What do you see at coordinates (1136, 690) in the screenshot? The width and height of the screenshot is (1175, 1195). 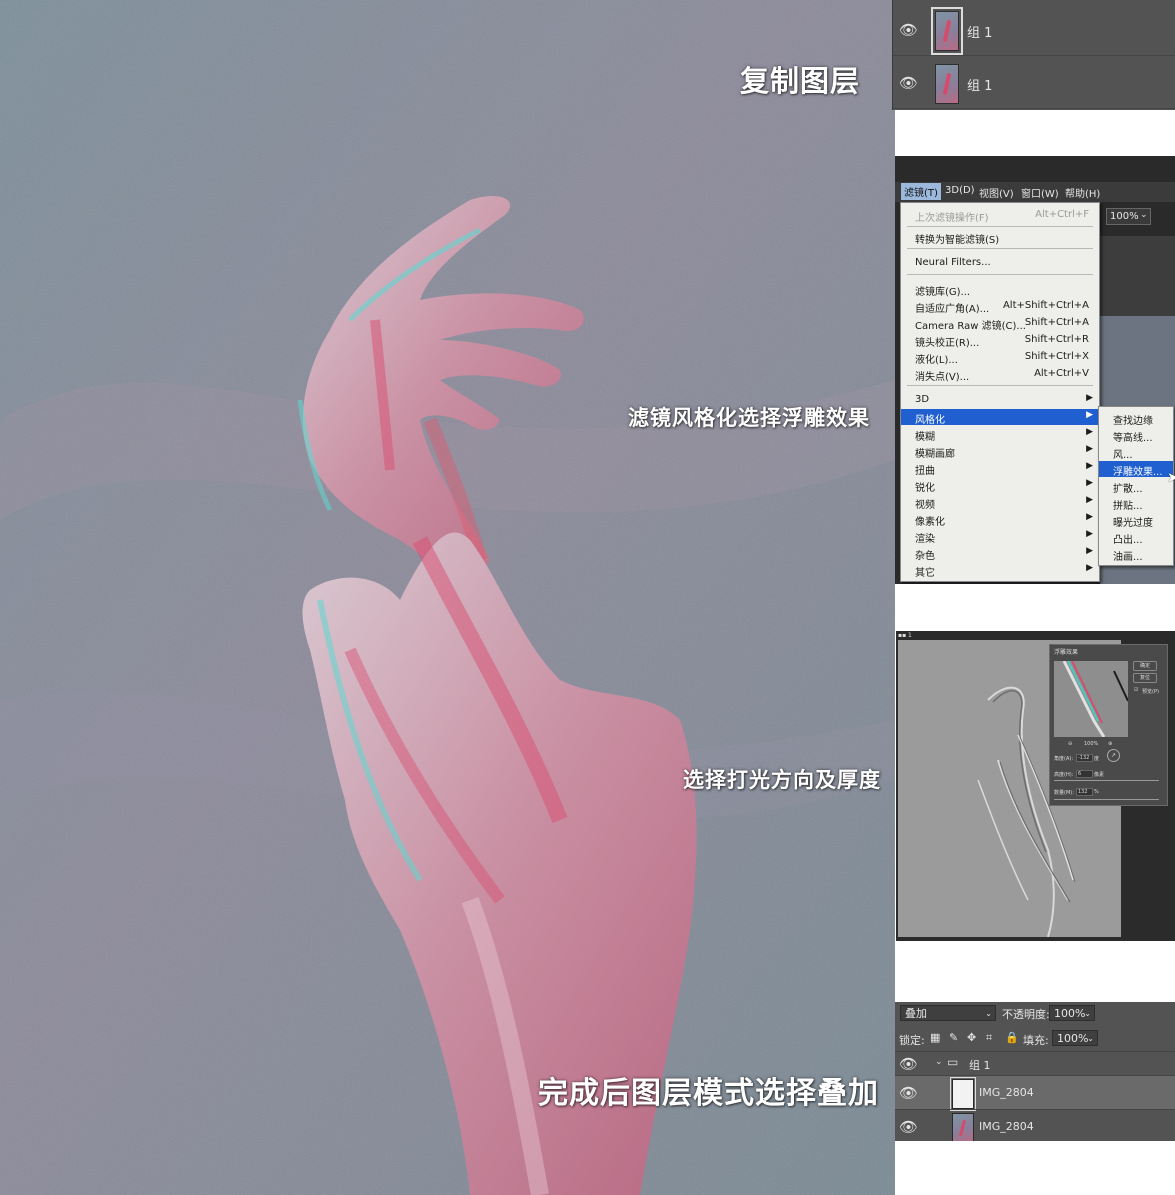 I see `preview-checkbox: ☑` at bounding box center [1136, 690].